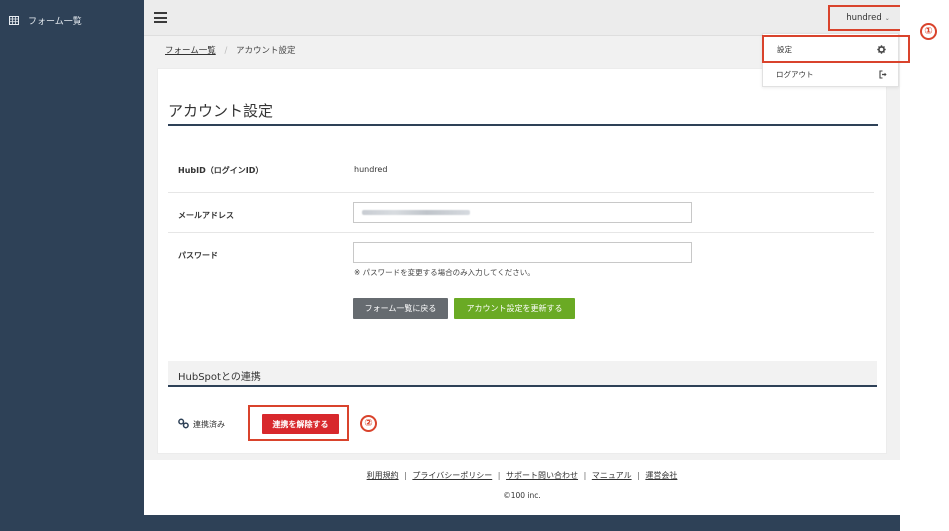  I want to click on top-bar: hundred ⌄, so click(526, 18).